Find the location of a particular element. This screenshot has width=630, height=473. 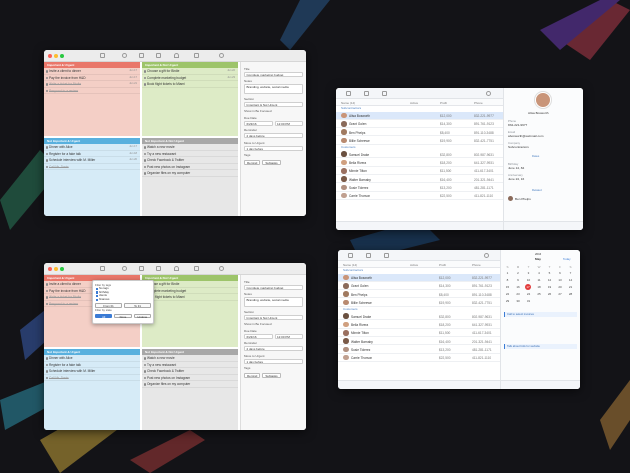

list-icon is located at coordinates (366, 93).